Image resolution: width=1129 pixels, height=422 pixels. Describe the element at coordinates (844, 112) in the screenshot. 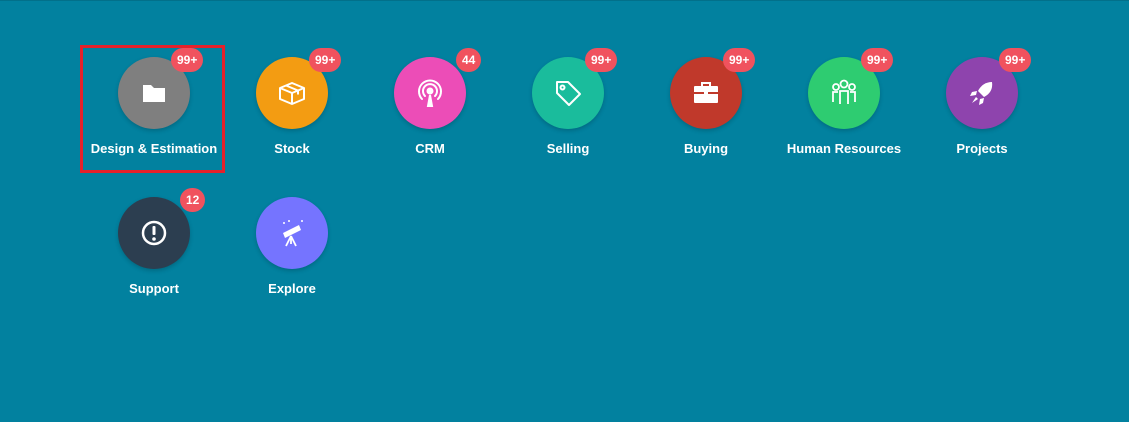

I see `module-human-resources: 99+ Human Resources` at that location.